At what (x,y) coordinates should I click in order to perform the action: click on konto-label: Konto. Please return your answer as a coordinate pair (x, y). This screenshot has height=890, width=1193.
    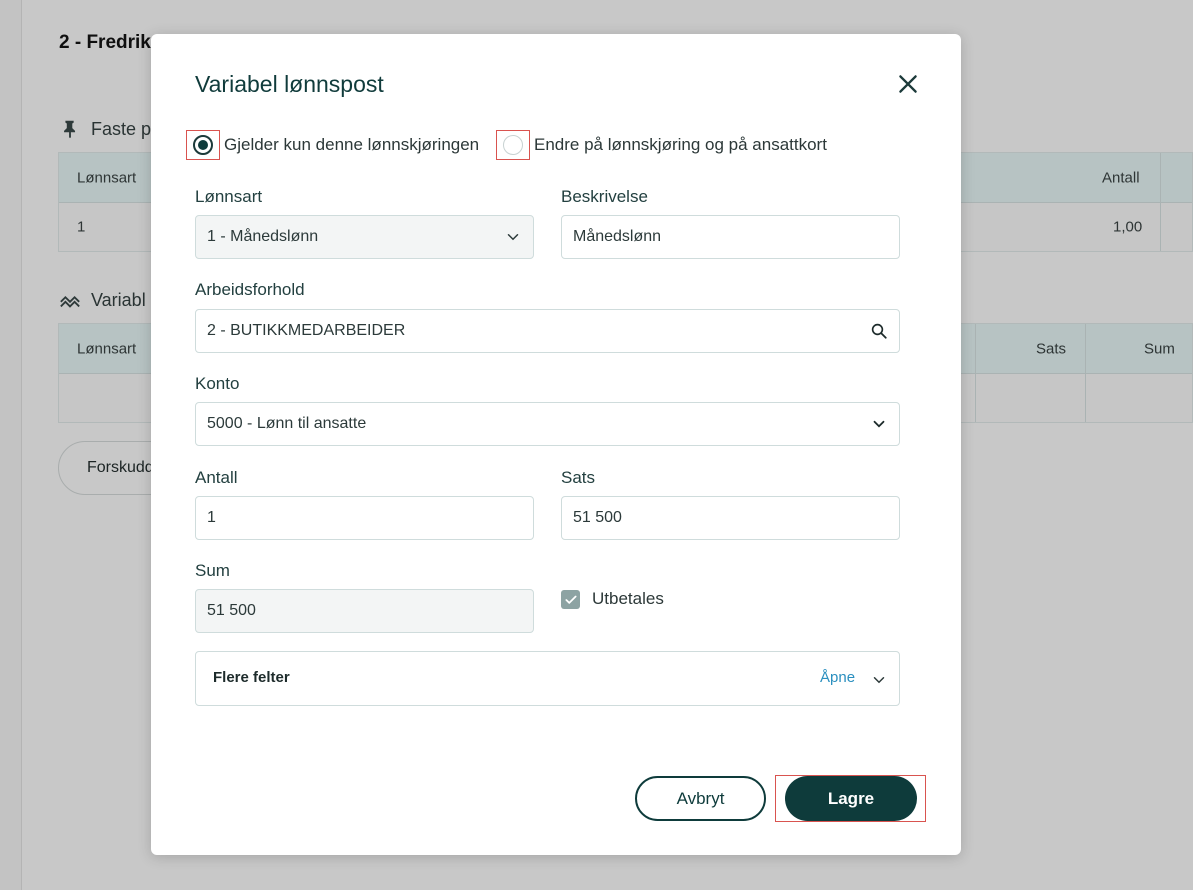
    Looking at the image, I should click on (217, 383).